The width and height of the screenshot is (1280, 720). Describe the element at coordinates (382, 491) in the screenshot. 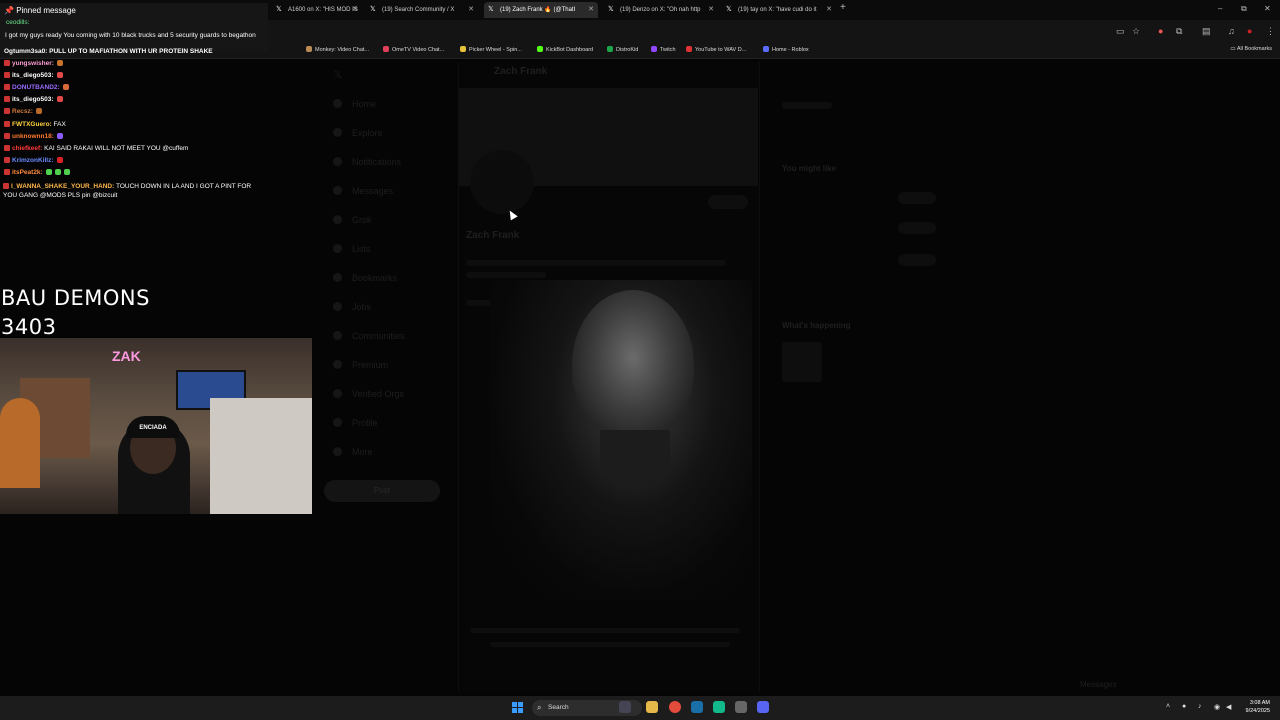

I see `post-button: Post` at that location.